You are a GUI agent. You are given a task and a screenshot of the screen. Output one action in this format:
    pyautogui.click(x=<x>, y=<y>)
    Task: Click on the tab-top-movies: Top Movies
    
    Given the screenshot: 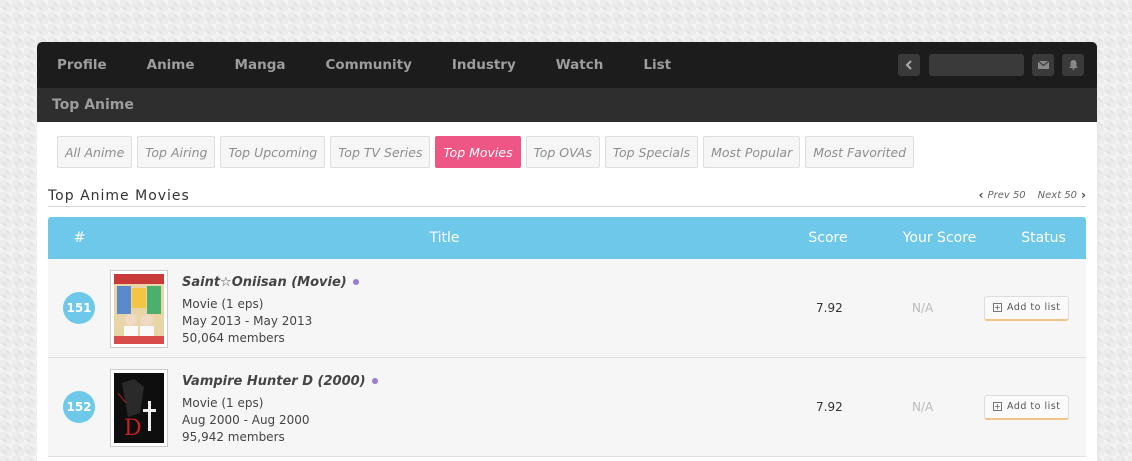 What is the action you would take?
    pyautogui.click(x=478, y=152)
    